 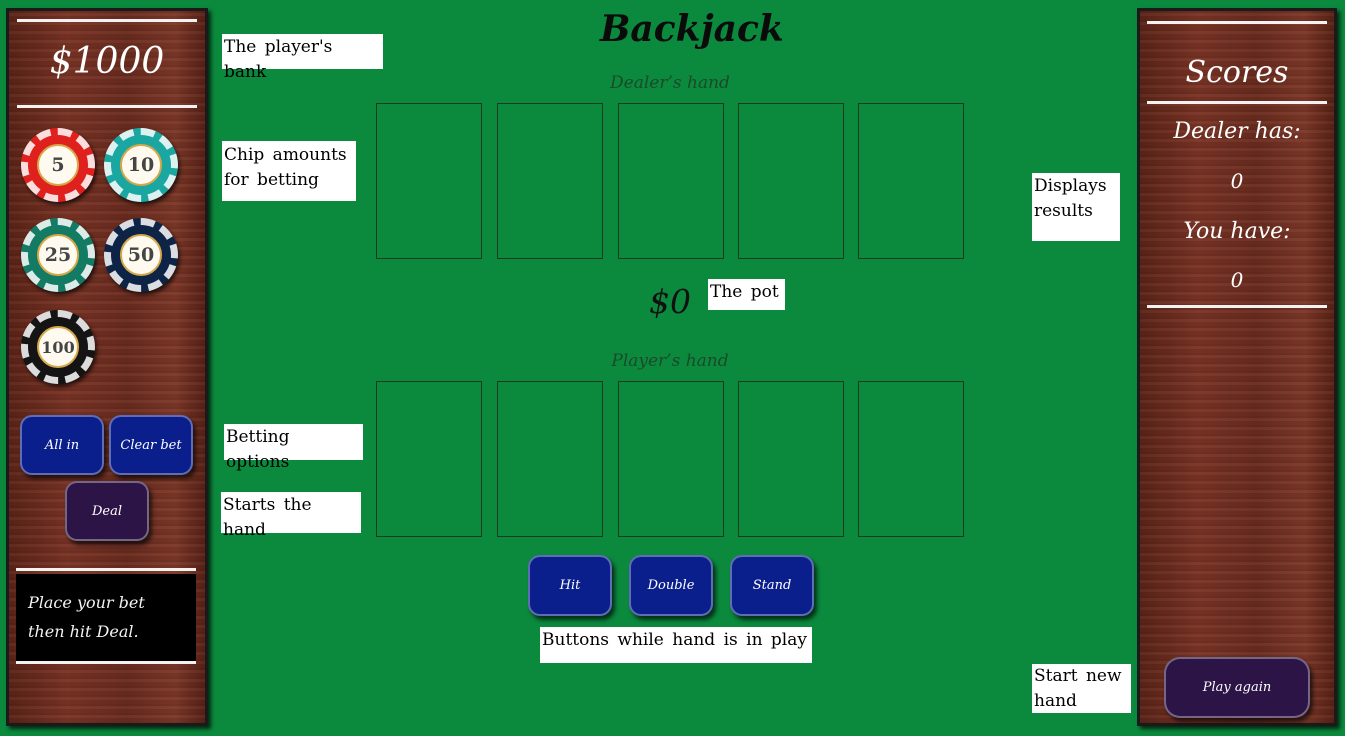 I want to click on scores-title: Scores, so click(x=1237, y=72).